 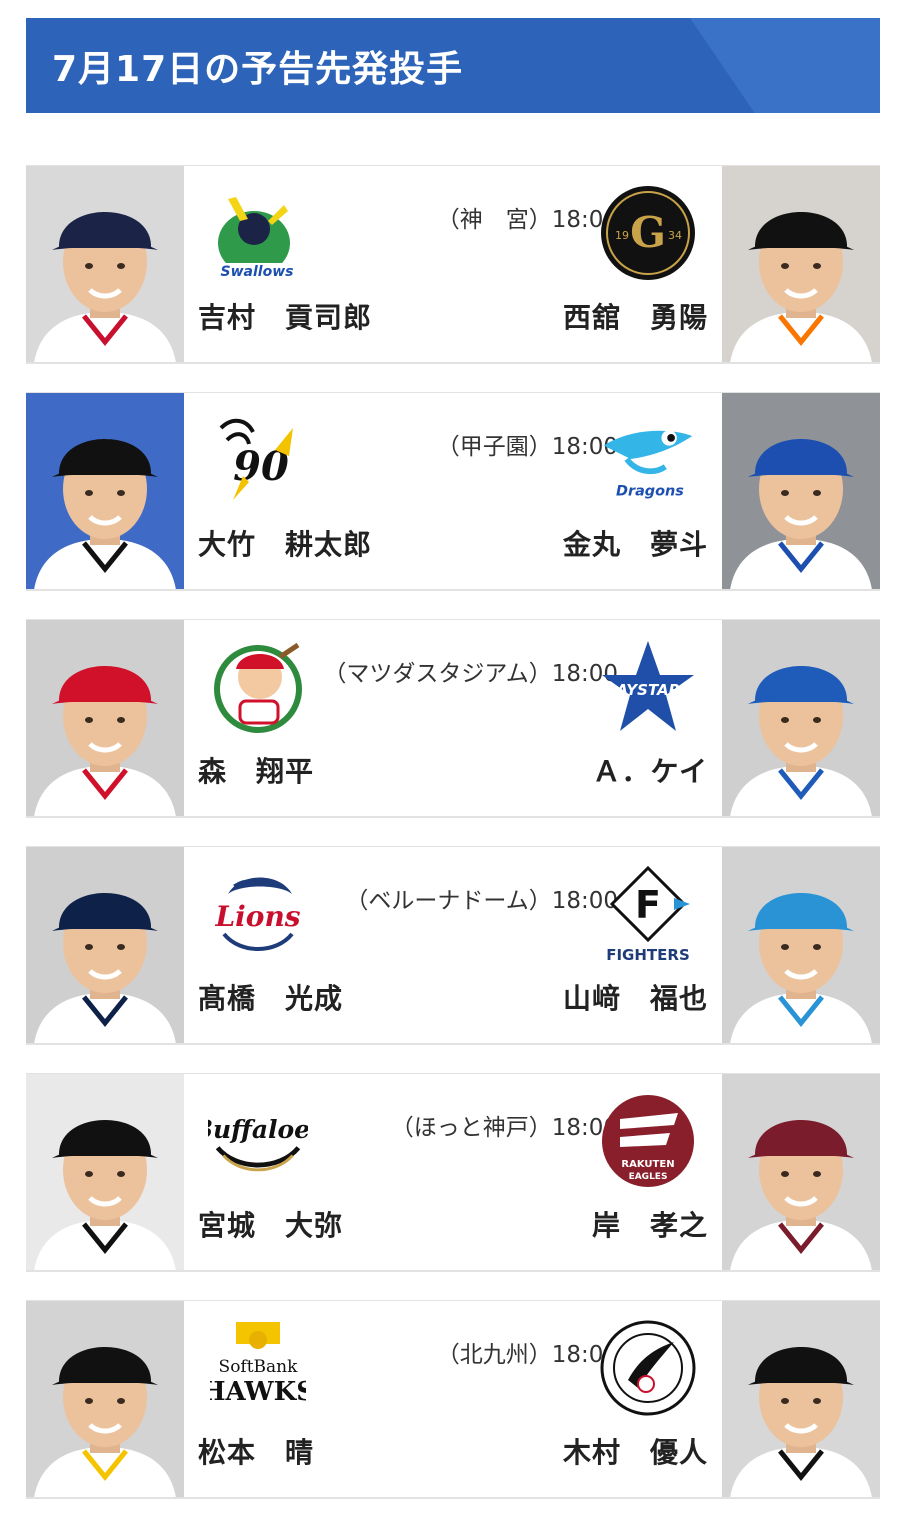 What do you see at coordinates (650, 1224) in the screenshot?
I see `away-pitcher-name: 岸 孝之` at bounding box center [650, 1224].